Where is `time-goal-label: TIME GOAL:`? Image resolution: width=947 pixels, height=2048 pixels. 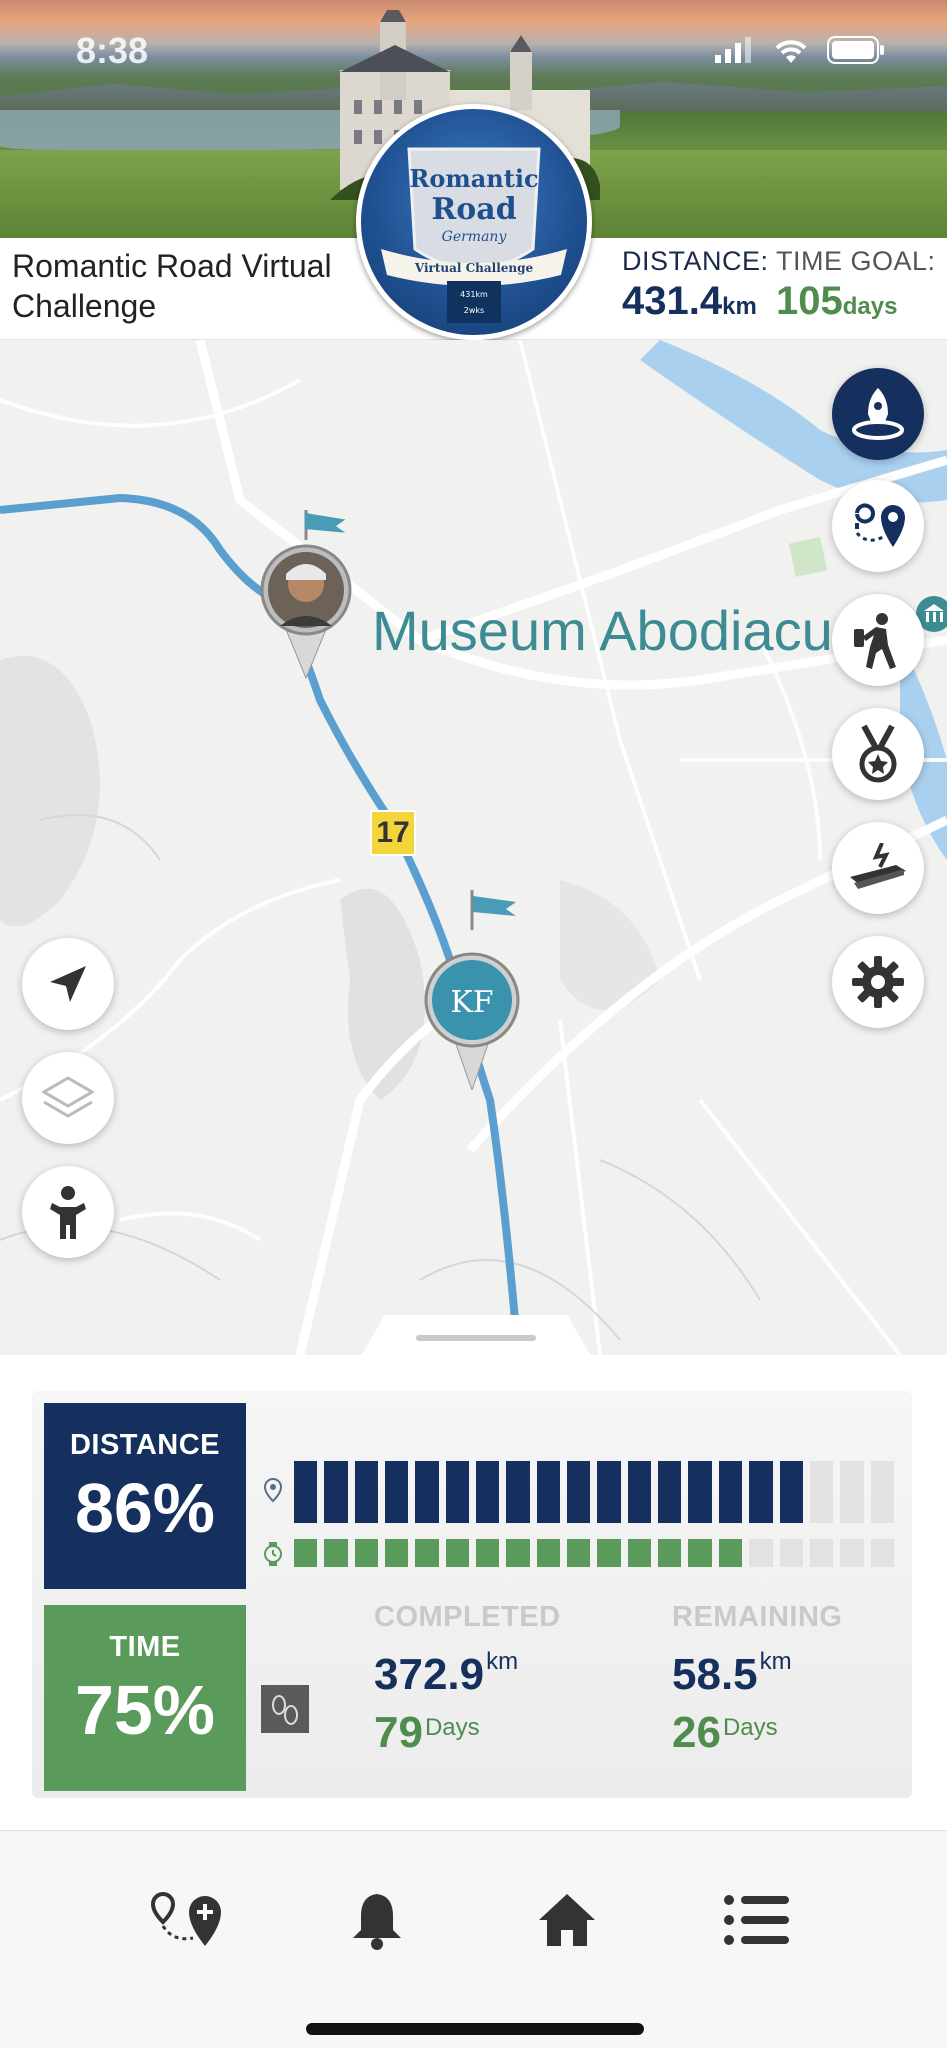
time-goal-label: TIME GOAL: is located at coordinates (856, 261).